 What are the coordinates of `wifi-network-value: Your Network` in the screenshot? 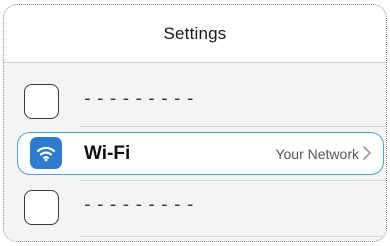 It's located at (317, 154).